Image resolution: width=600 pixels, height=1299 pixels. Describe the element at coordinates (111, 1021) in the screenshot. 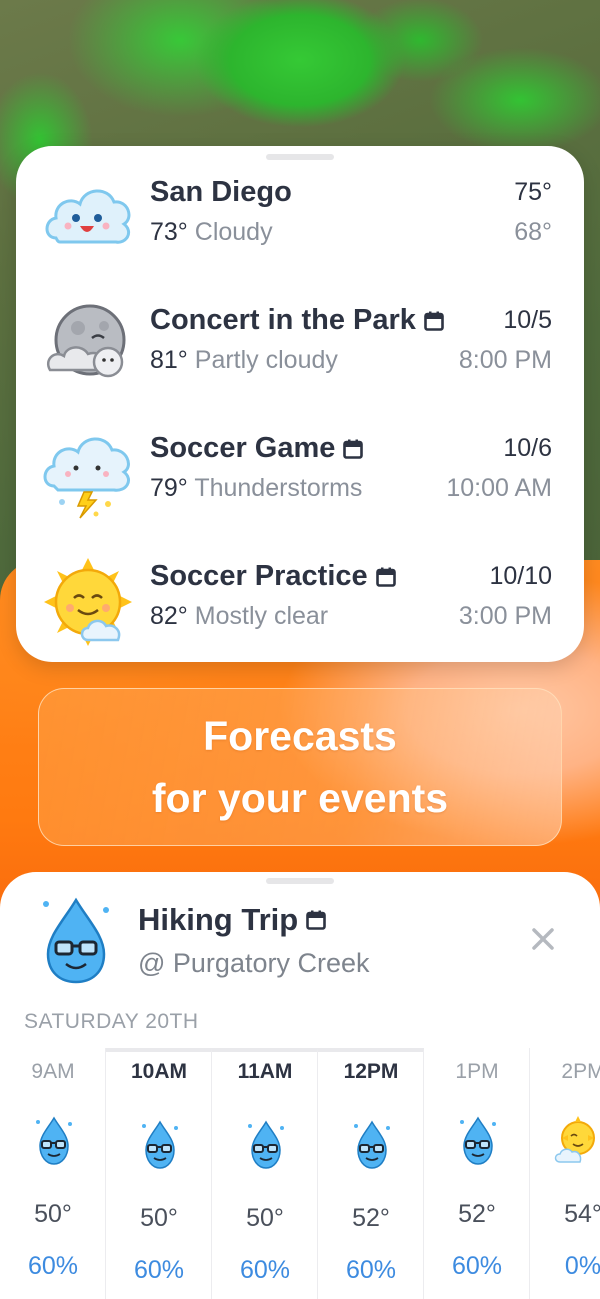

I see `day-label: SATURDAY 20TH` at that location.